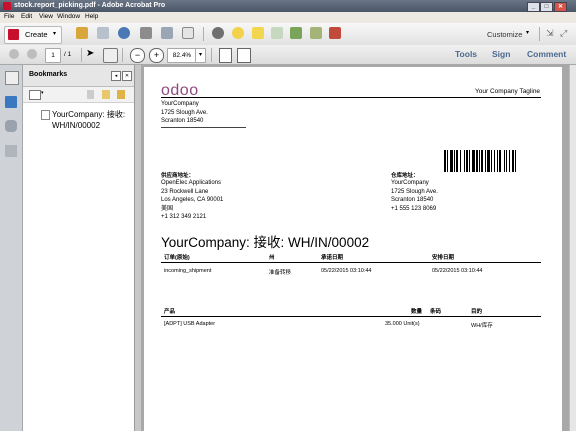 This screenshot has width=576, height=431. What do you see at coordinates (572, 248) in the screenshot?
I see `vertical-scrollbar` at bounding box center [572, 248].